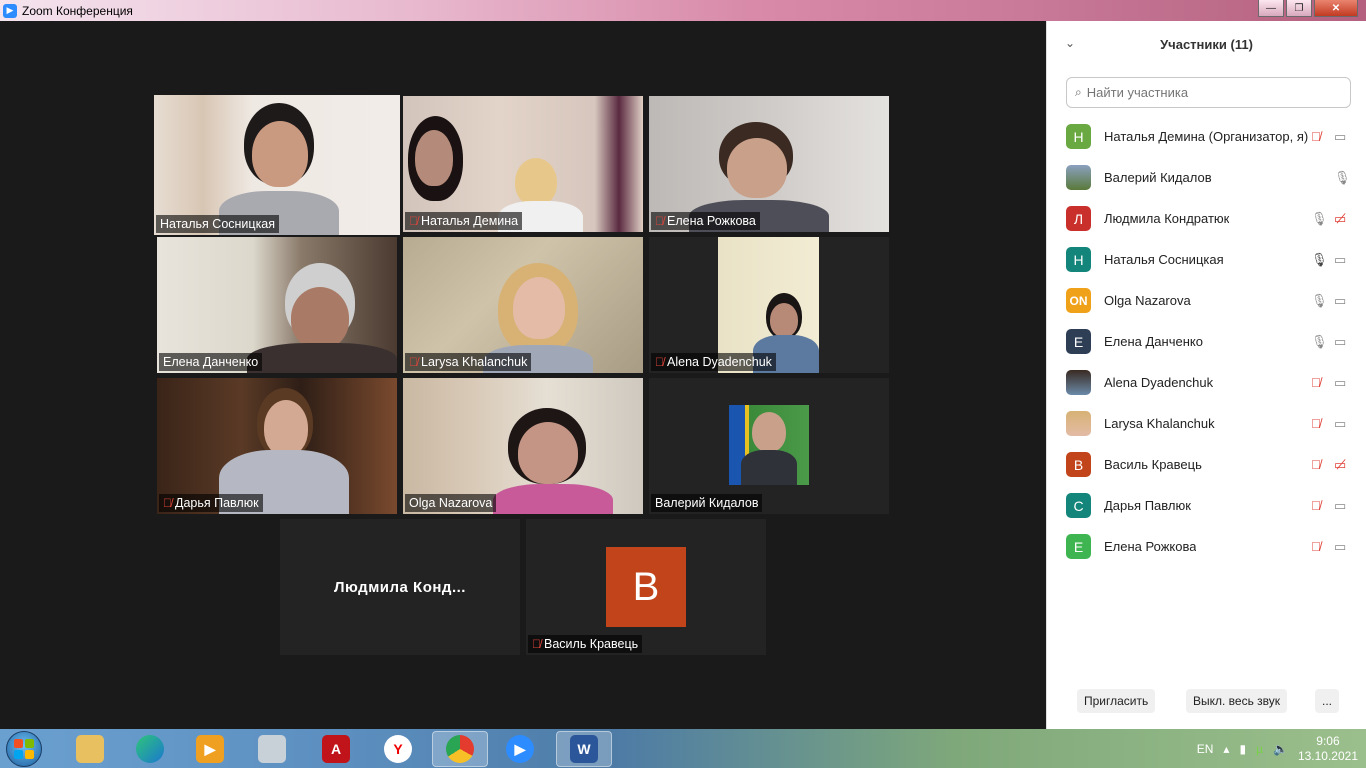 This screenshot has height=768, width=1366. Describe the element at coordinates (1078, 341) in the screenshot. I see `avatar: Е` at that location.